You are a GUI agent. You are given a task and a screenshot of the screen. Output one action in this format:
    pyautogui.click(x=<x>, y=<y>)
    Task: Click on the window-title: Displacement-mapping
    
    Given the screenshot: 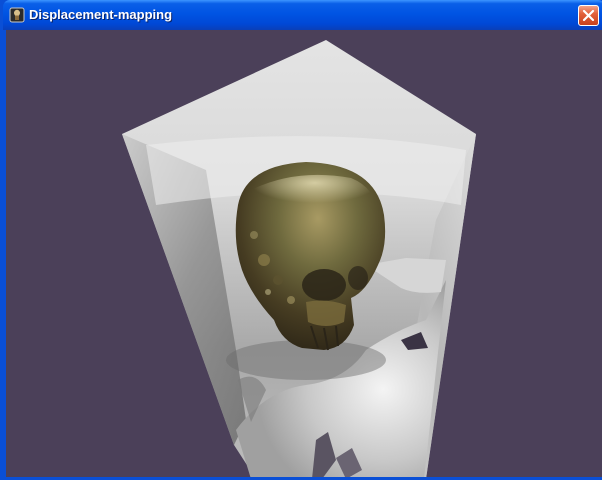 What is the action you would take?
    pyautogui.click(x=101, y=14)
    